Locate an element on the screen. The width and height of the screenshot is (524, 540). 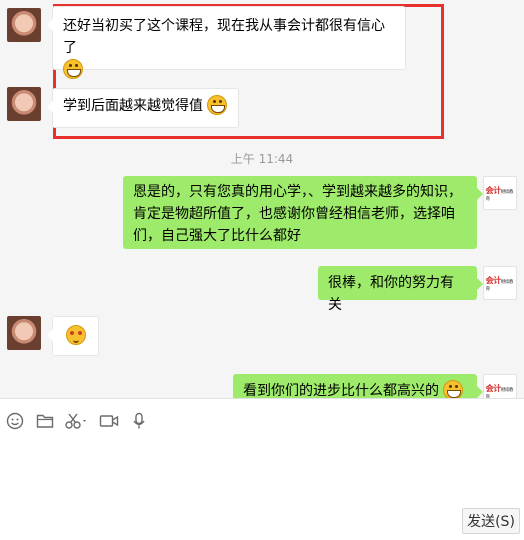
message-bubble: 很棒，和你的努力有关 is located at coordinates (400, 289).